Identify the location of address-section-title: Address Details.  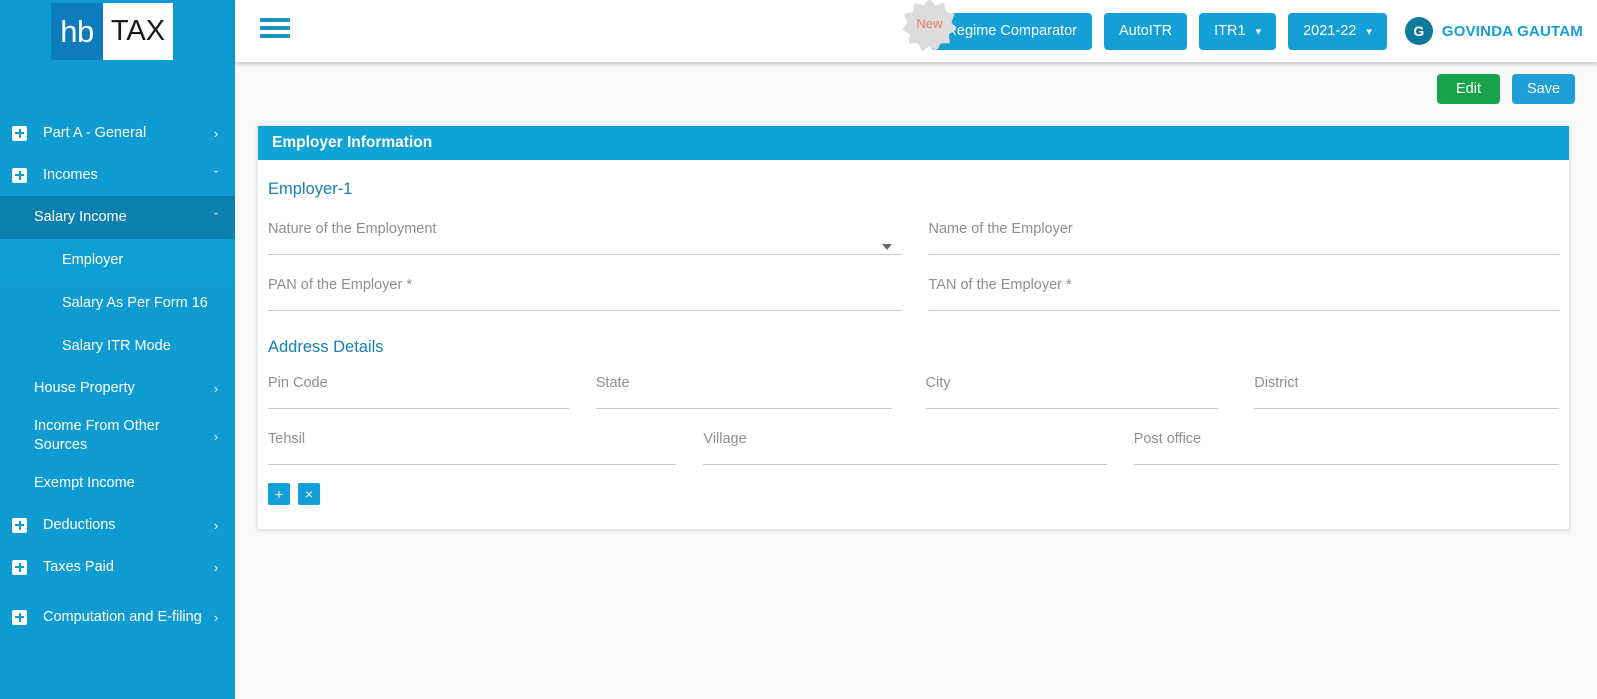
(326, 347).